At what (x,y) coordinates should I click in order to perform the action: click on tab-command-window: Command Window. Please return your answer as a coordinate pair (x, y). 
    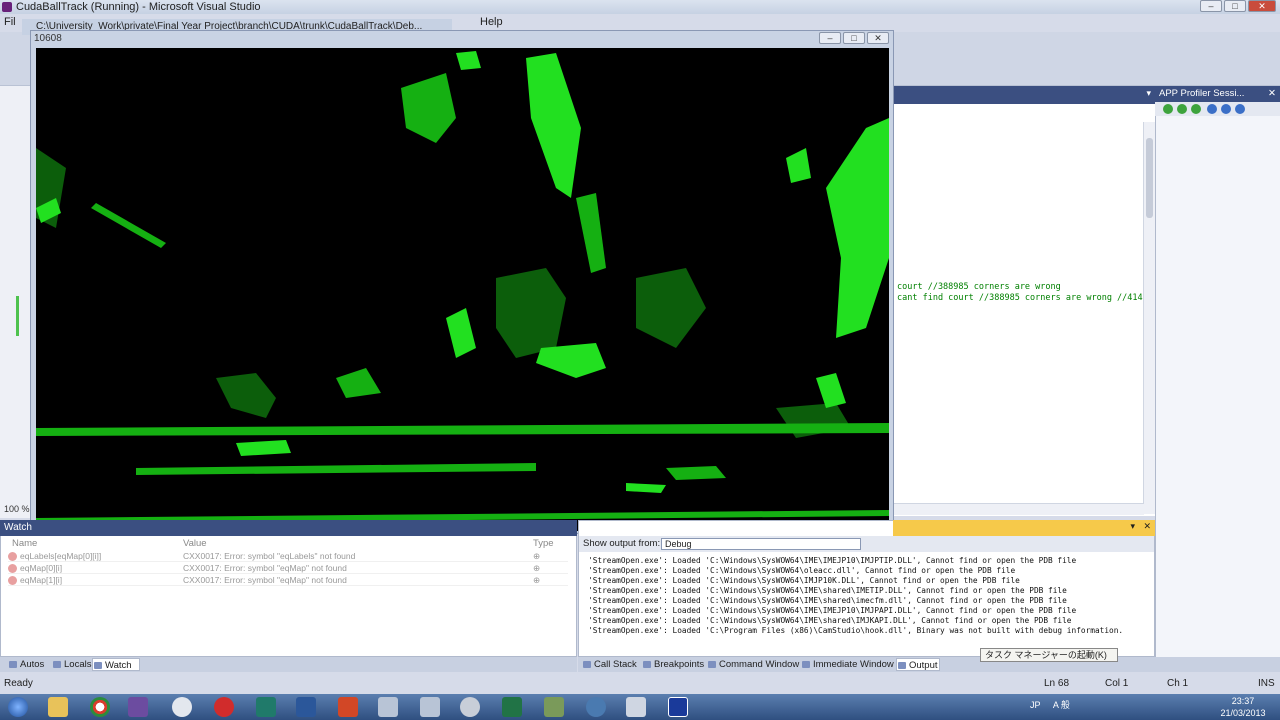
    Looking at the image, I should click on (753, 664).